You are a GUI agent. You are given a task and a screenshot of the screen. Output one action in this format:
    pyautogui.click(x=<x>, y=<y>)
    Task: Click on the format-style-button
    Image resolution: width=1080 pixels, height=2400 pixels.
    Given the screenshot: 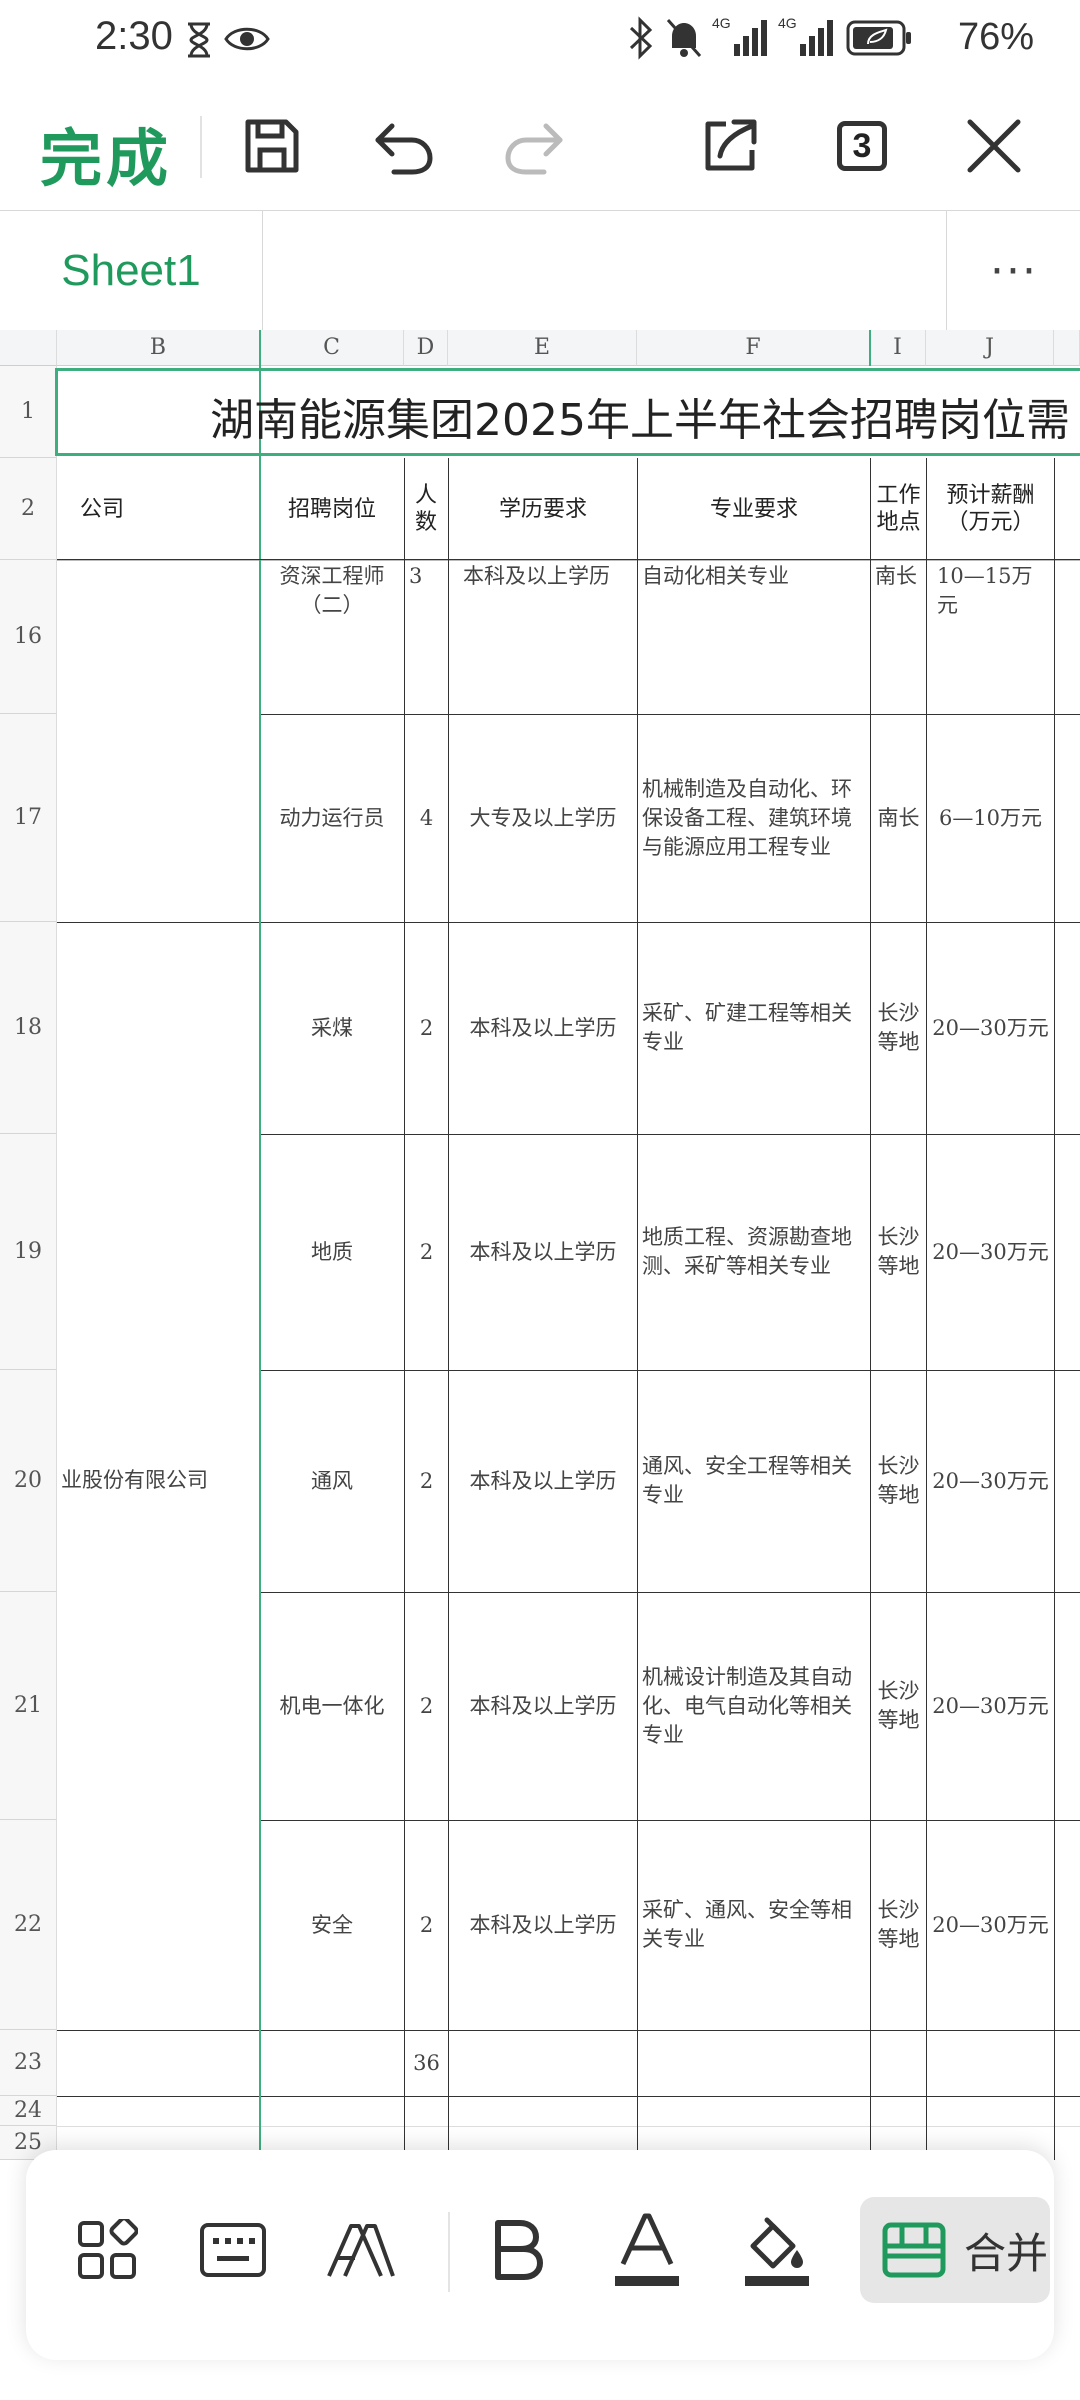 What is the action you would take?
    pyautogui.click(x=361, y=2250)
    